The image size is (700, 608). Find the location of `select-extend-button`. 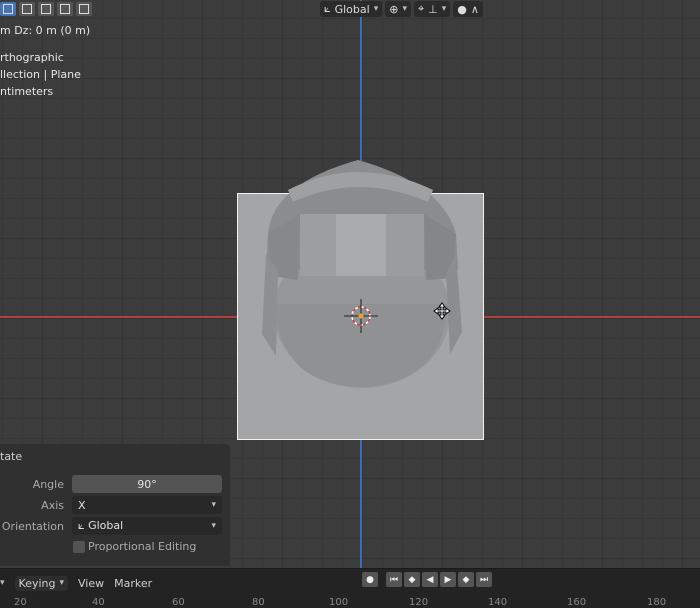

select-extend-button is located at coordinates (27, 9).